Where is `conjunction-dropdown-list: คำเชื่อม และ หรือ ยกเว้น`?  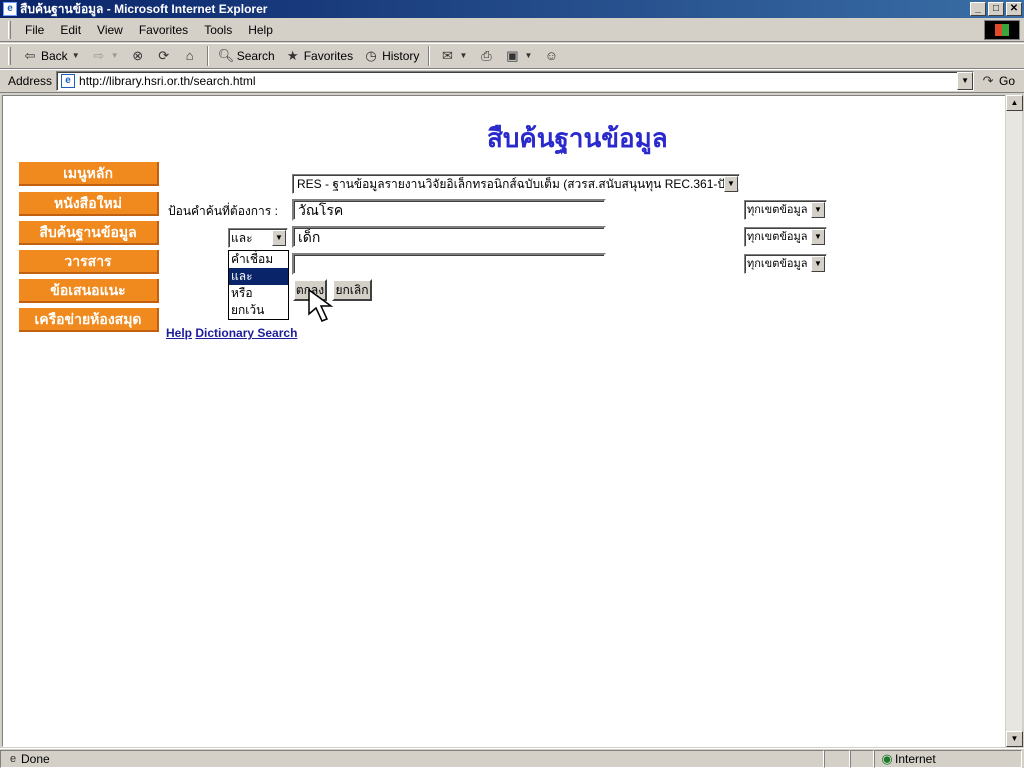 conjunction-dropdown-list: คำเชื่อม และ หรือ ยกเว้น is located at coordinates (258, 285).